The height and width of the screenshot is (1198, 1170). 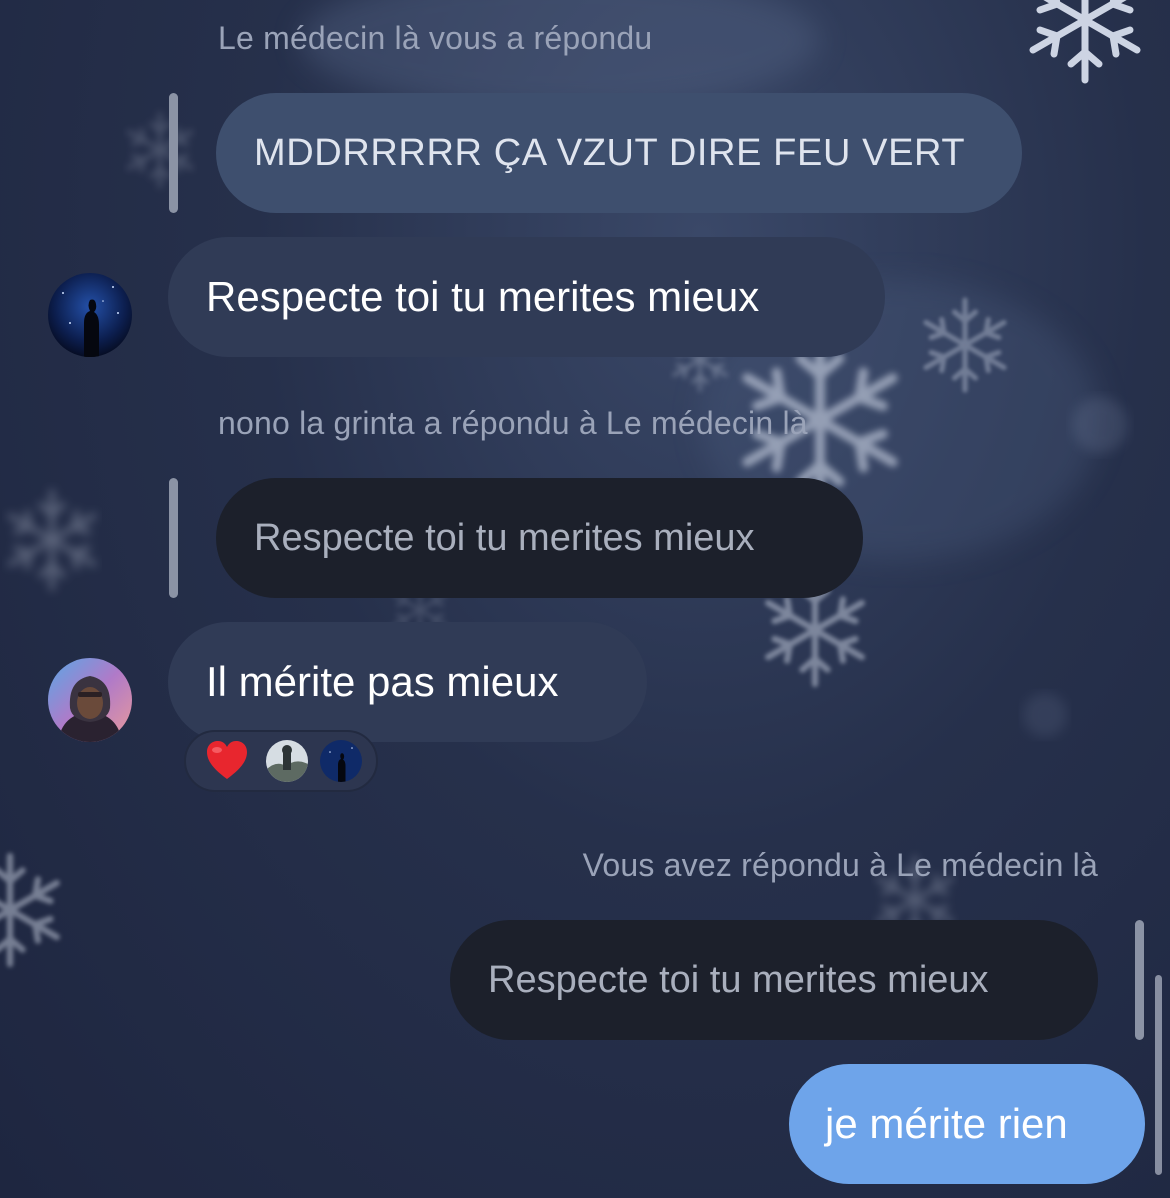 I want to click on message-text: Il mérite pas mieux, so click(x=382, y=681).